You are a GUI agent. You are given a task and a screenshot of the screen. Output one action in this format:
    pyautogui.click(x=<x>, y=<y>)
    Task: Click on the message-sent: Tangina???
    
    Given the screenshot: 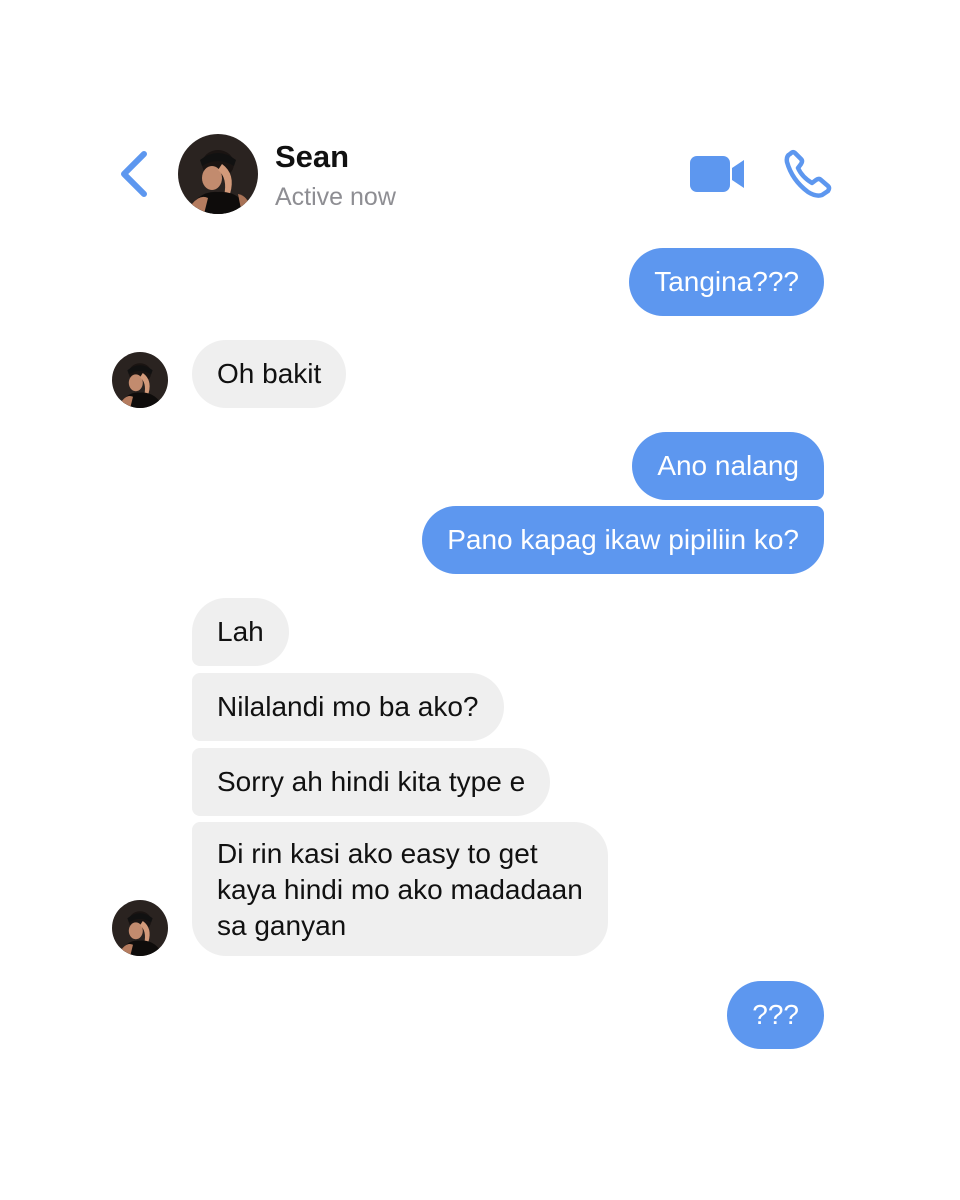 What is the action you would take?
    pyautogui.click(x=726, y=282)
    